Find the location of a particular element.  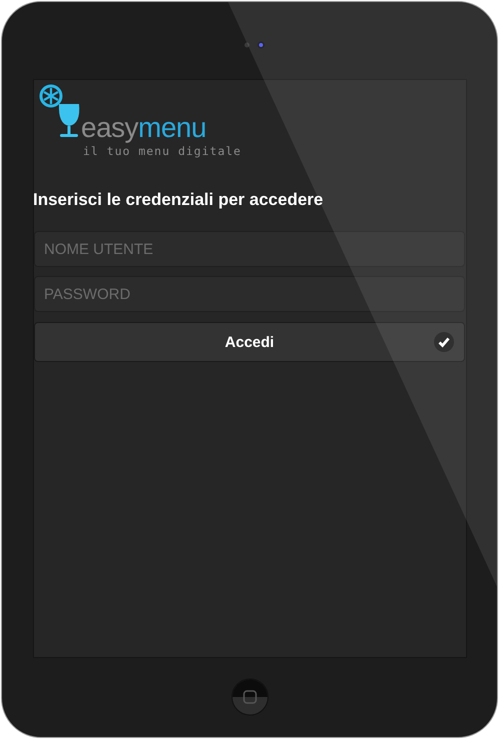

logo-tagline: il tuo menu digitale is located at coordinates (162, 151).